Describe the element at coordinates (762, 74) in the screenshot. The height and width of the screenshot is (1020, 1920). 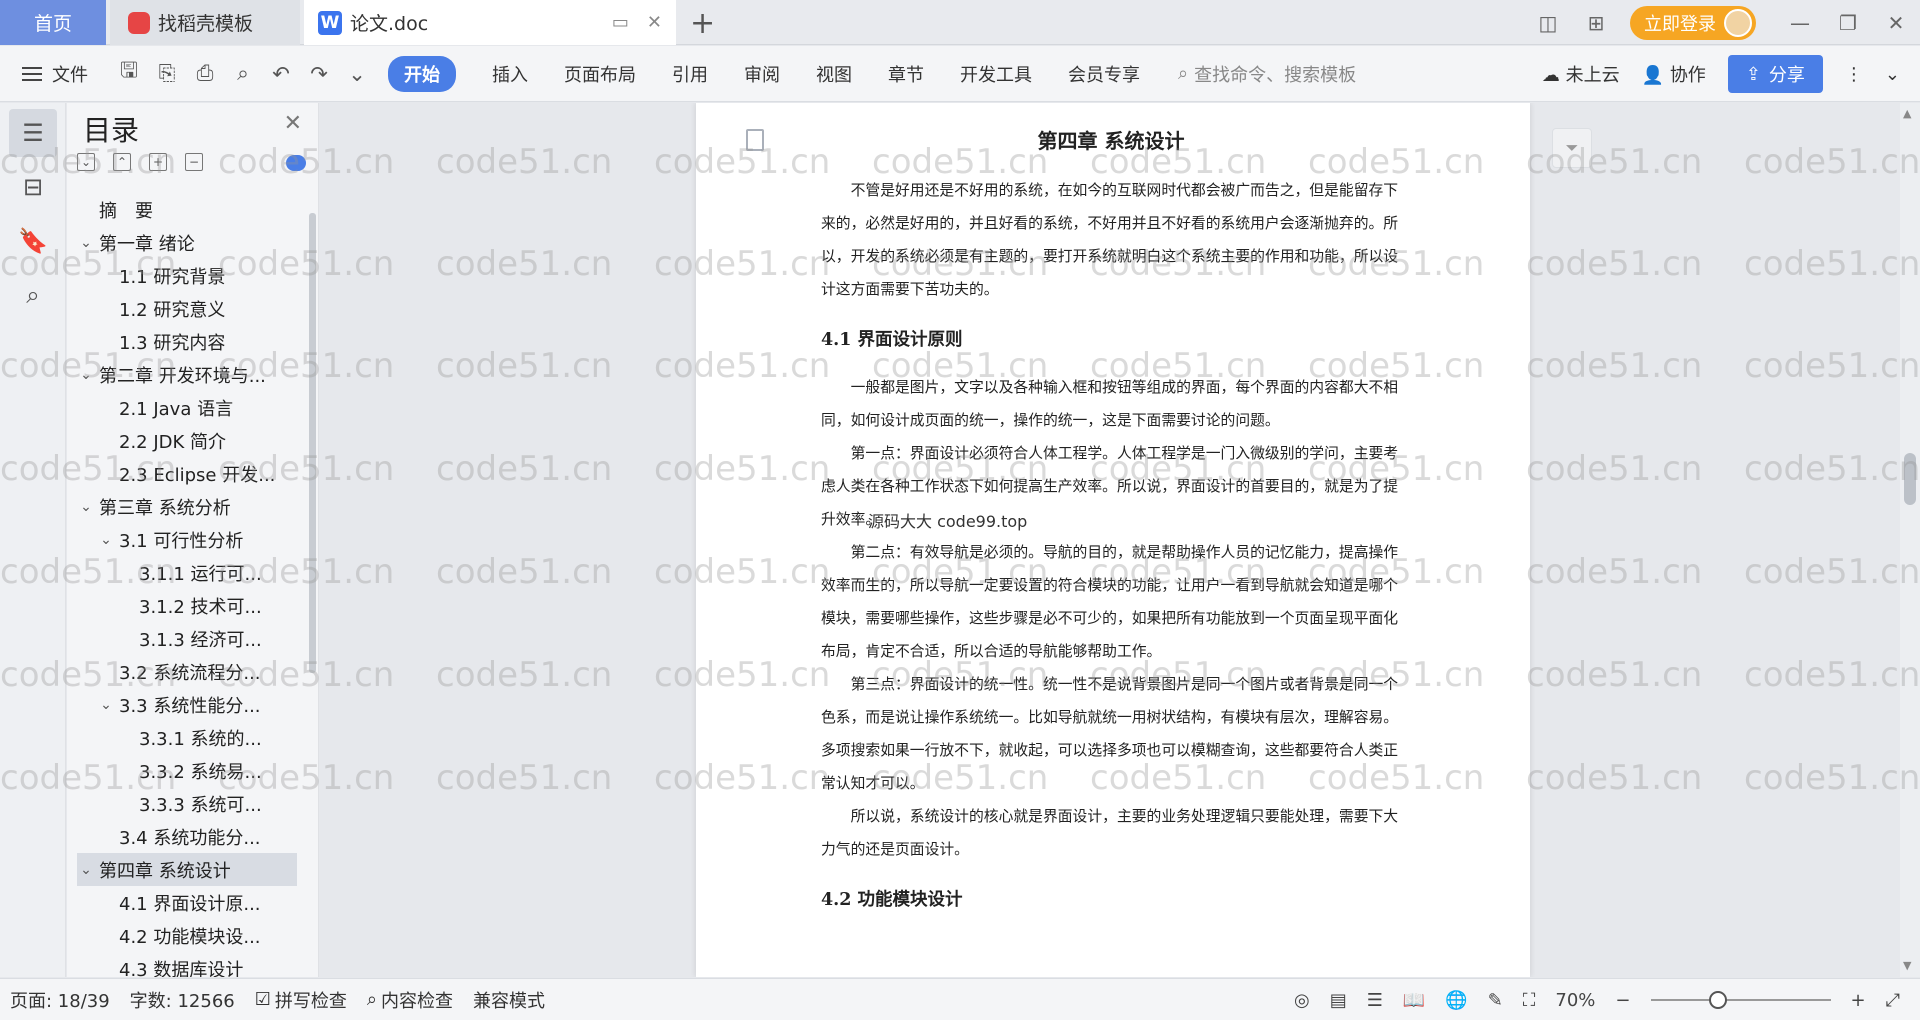
I see `tab-review: 审阅` at that location.